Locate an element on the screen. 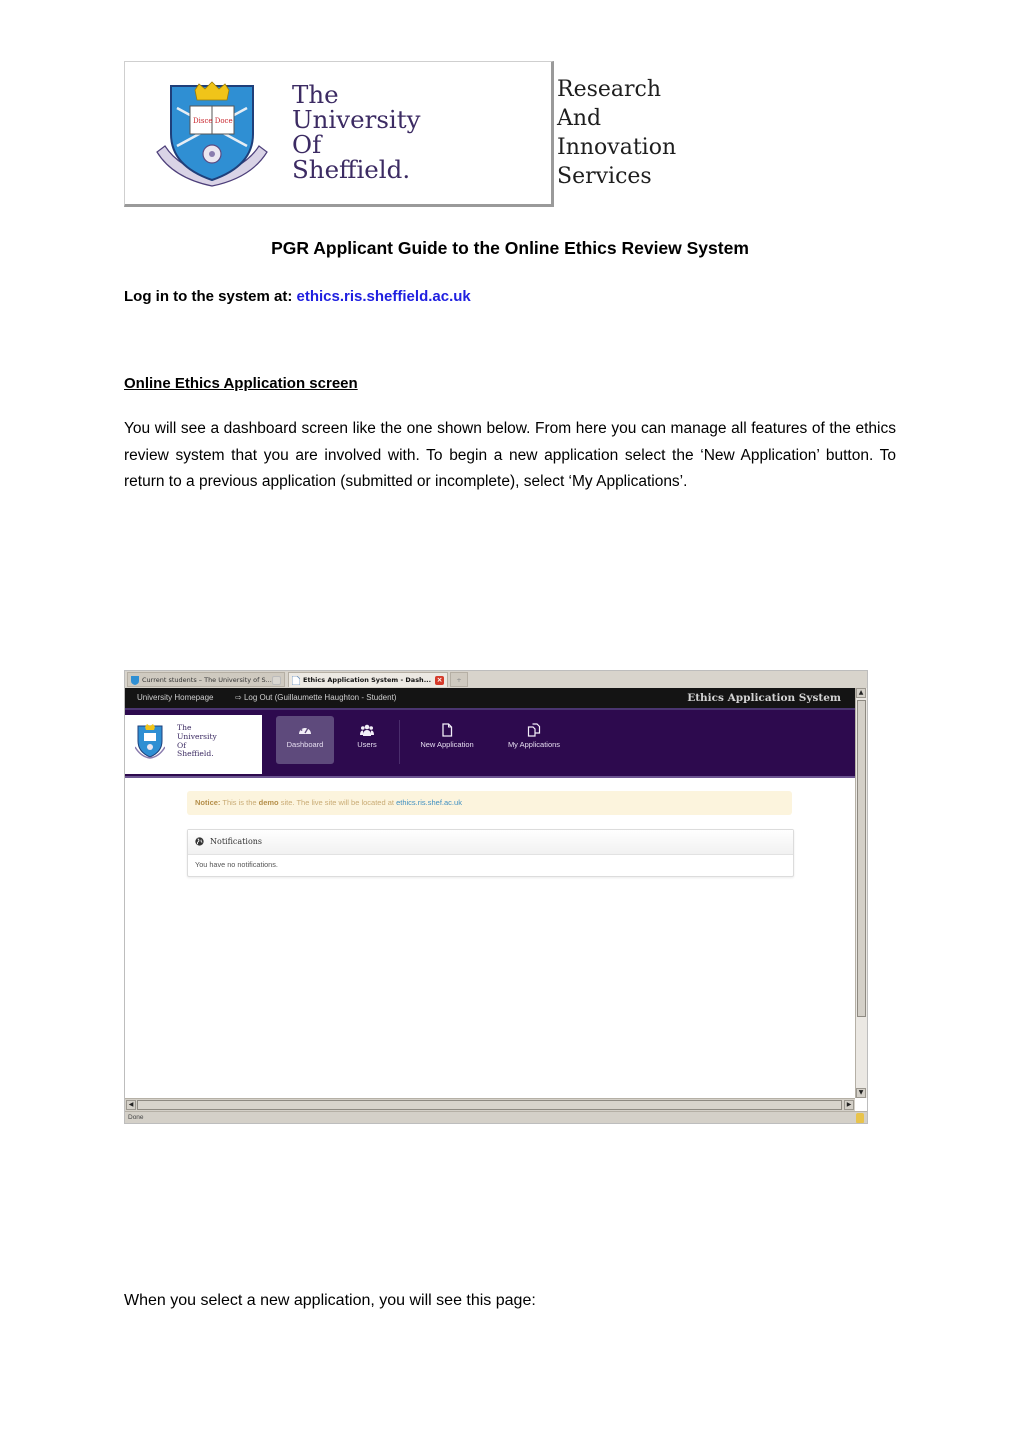 This screenshot has height=1443, width=1020. nav-divider is located at coordinates (399, 742).